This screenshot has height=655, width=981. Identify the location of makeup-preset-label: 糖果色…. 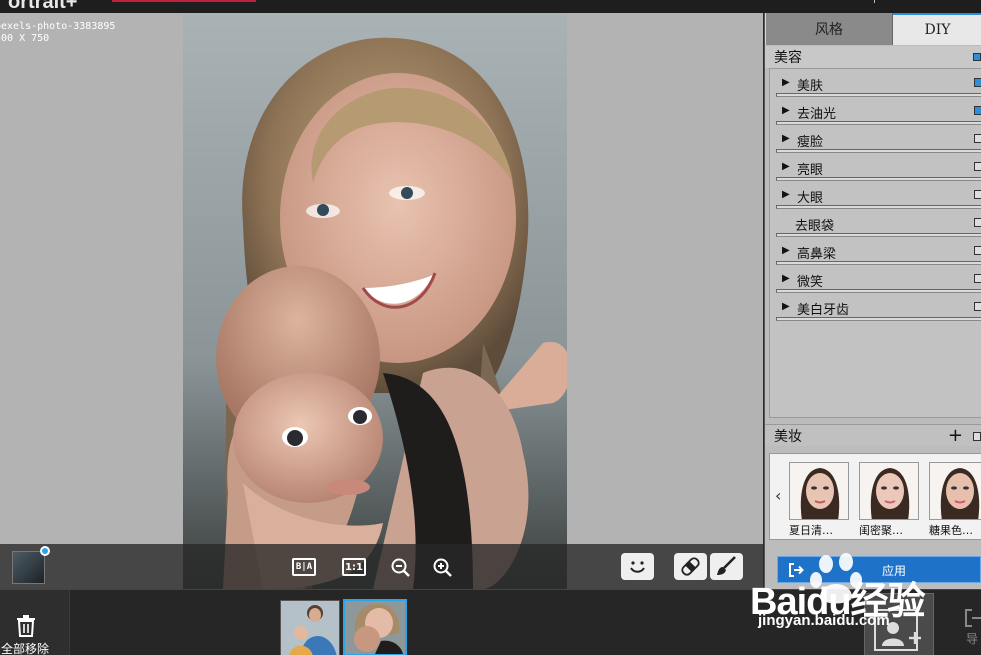
(951, 530).